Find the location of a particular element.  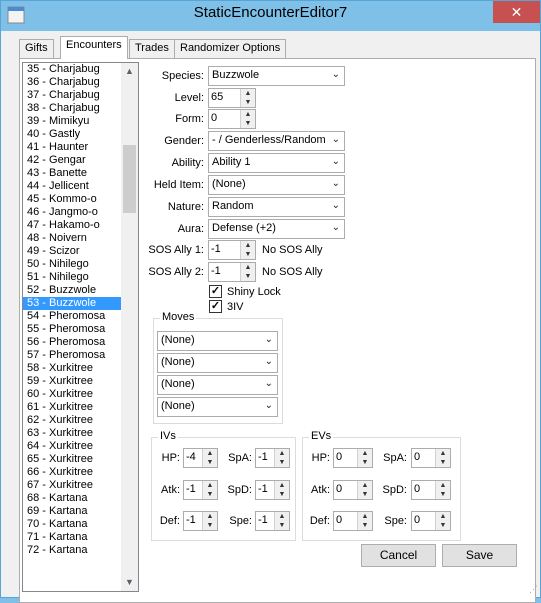

ev-spe-stepper: 0 ▲ ▼ is located at coordinates (431, 521).